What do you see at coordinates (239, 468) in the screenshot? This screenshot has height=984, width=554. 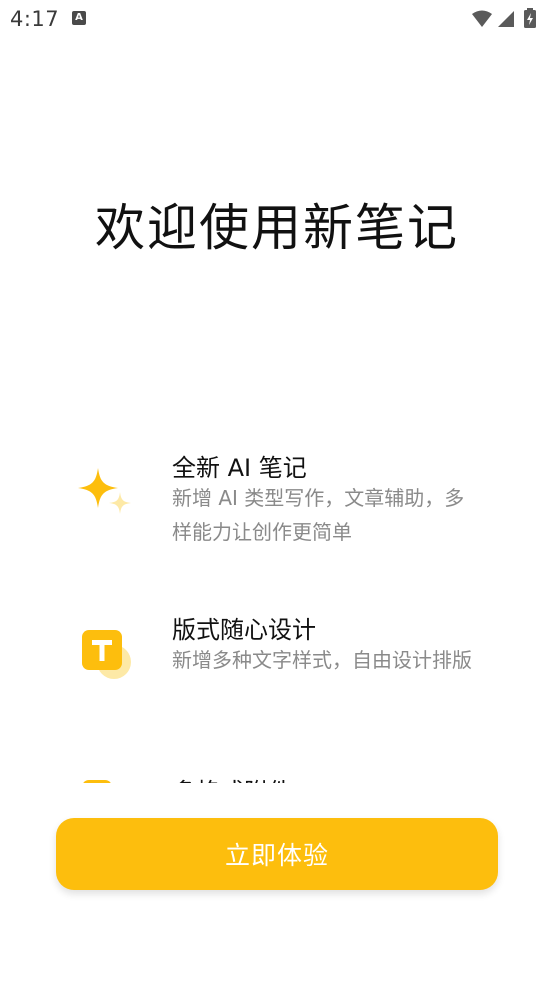 I see `feature-title: 全新 AI 笔记` at bounding box center [239, 468].